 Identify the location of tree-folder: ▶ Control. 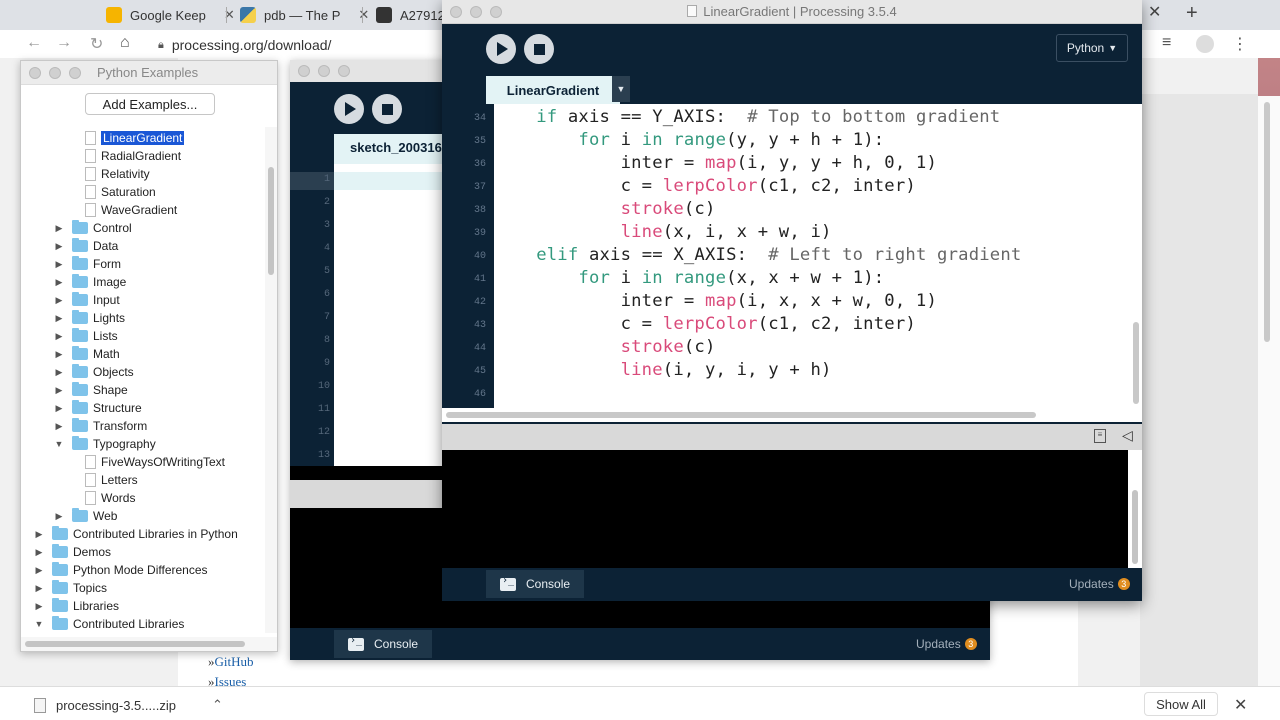
(92, 228).